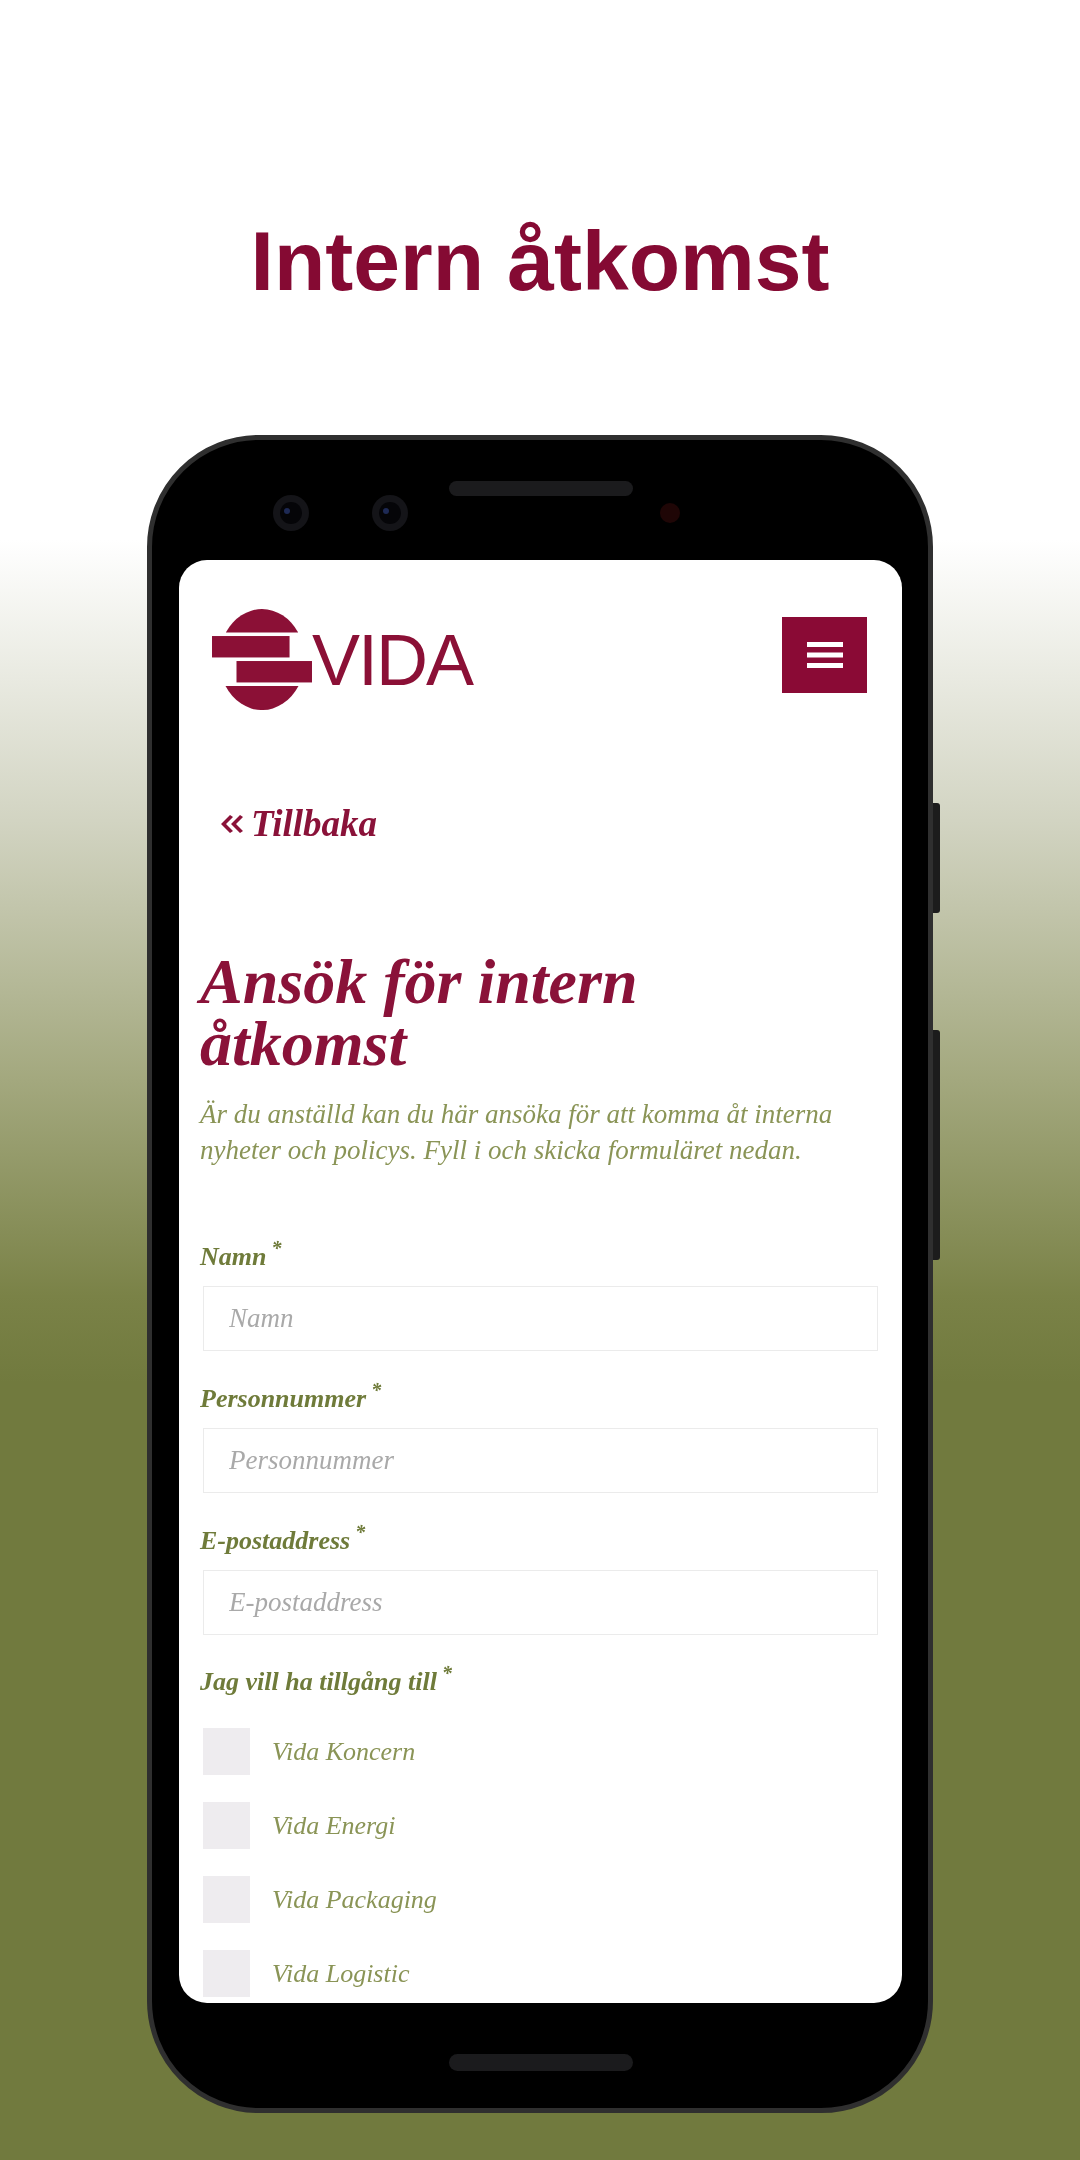 This screenshot has width=1080, height=2160. Describe the element at coordinates (540, 1318) in the screenshot. I see `input-field: Namn` at that location.